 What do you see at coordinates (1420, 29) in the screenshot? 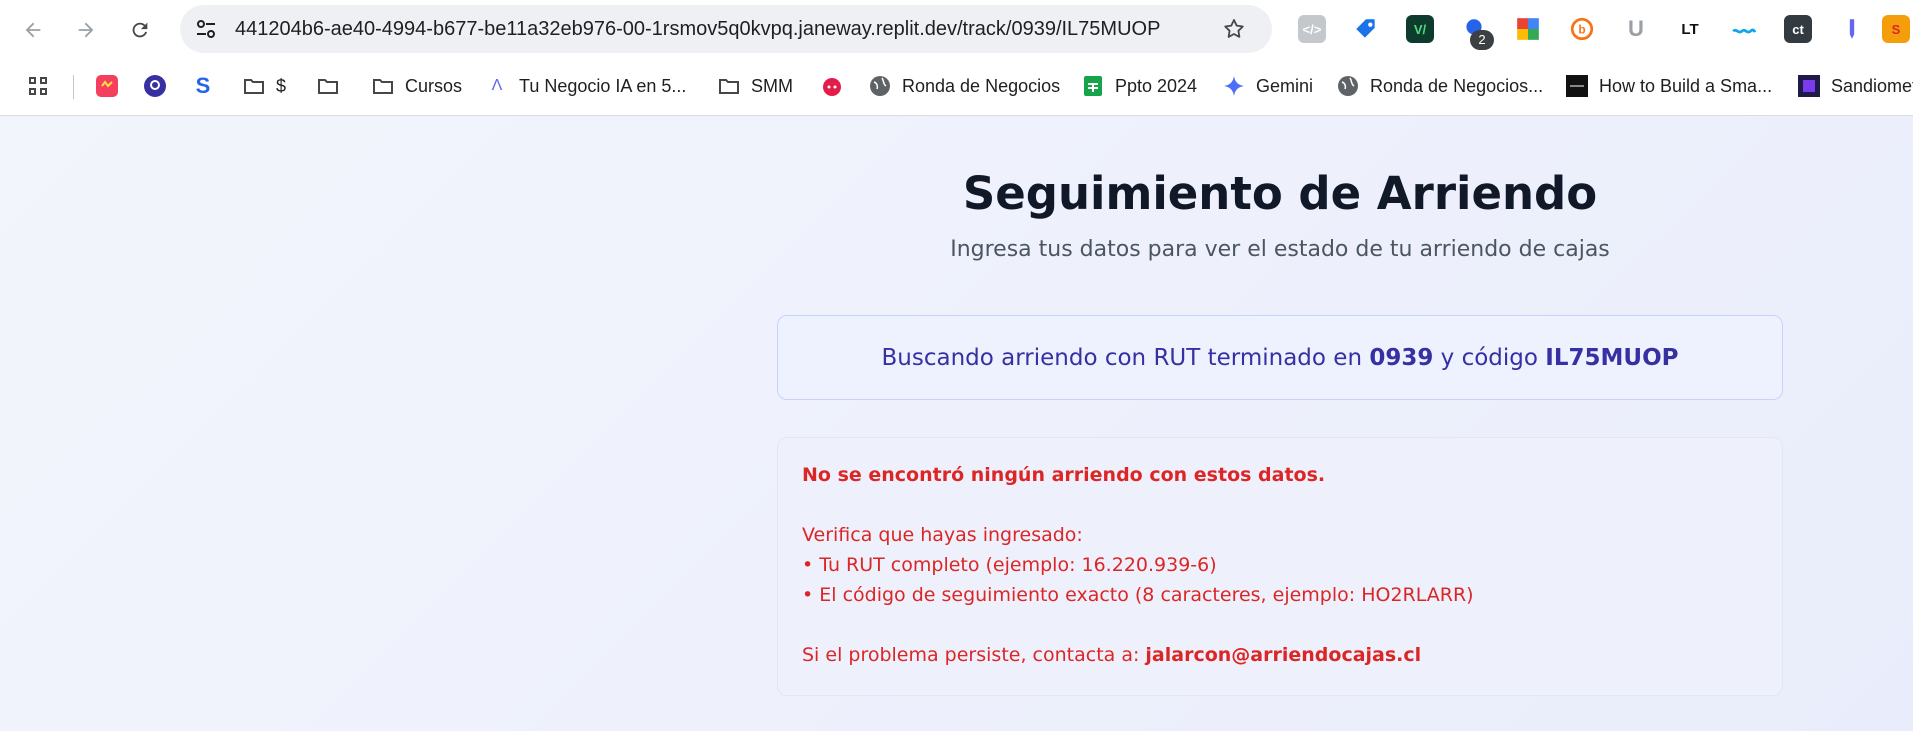
I see `v-extension-icon: V/` at bounding box center [1420, 29].